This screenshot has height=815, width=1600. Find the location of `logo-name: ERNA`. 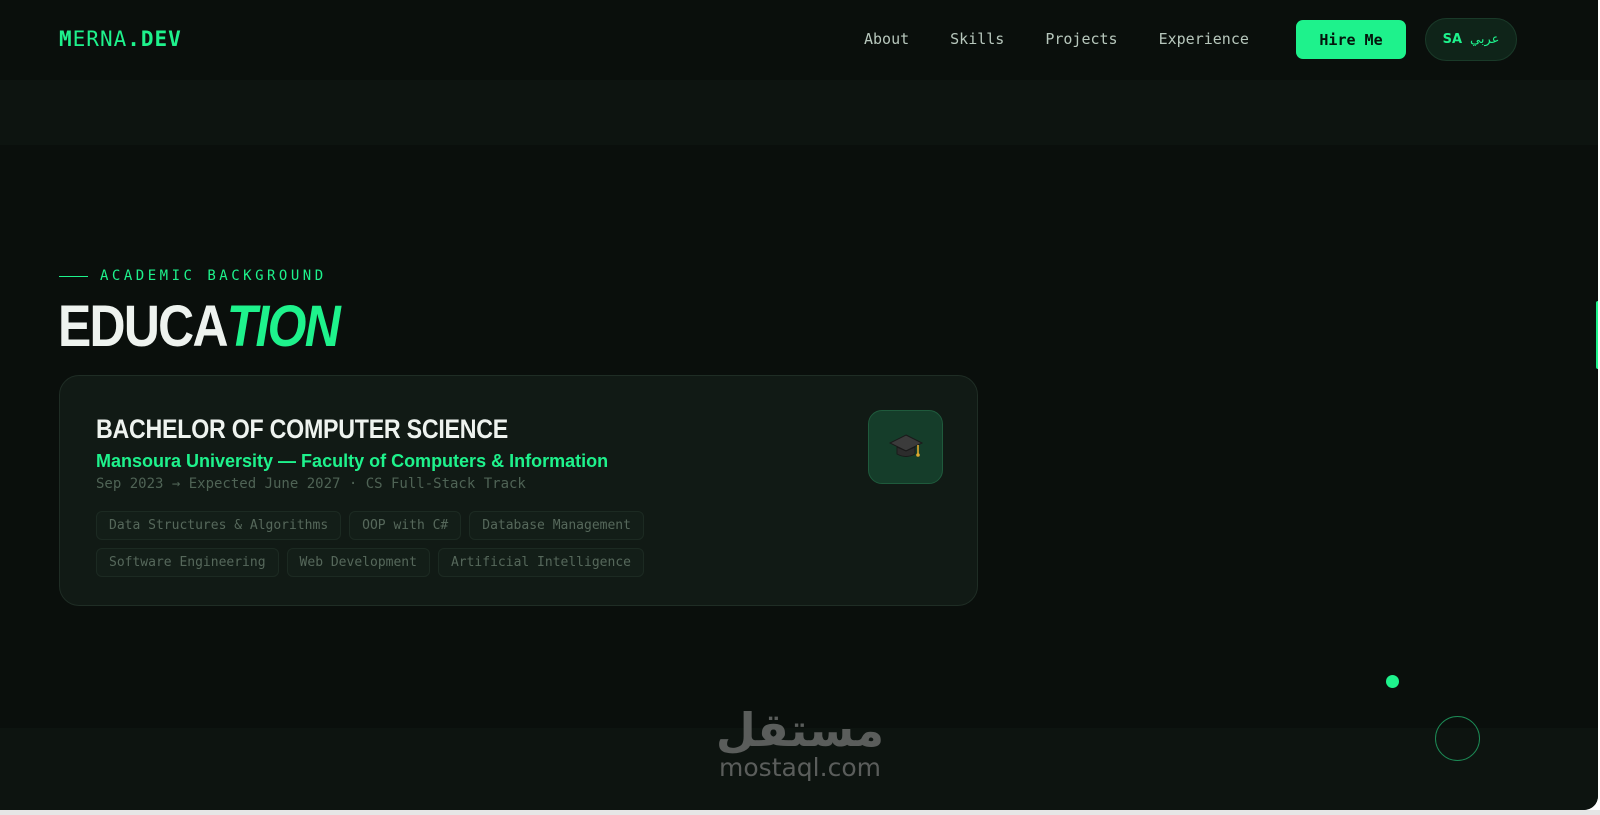

logo-name: ERNA is located at coordinates (100, 39).